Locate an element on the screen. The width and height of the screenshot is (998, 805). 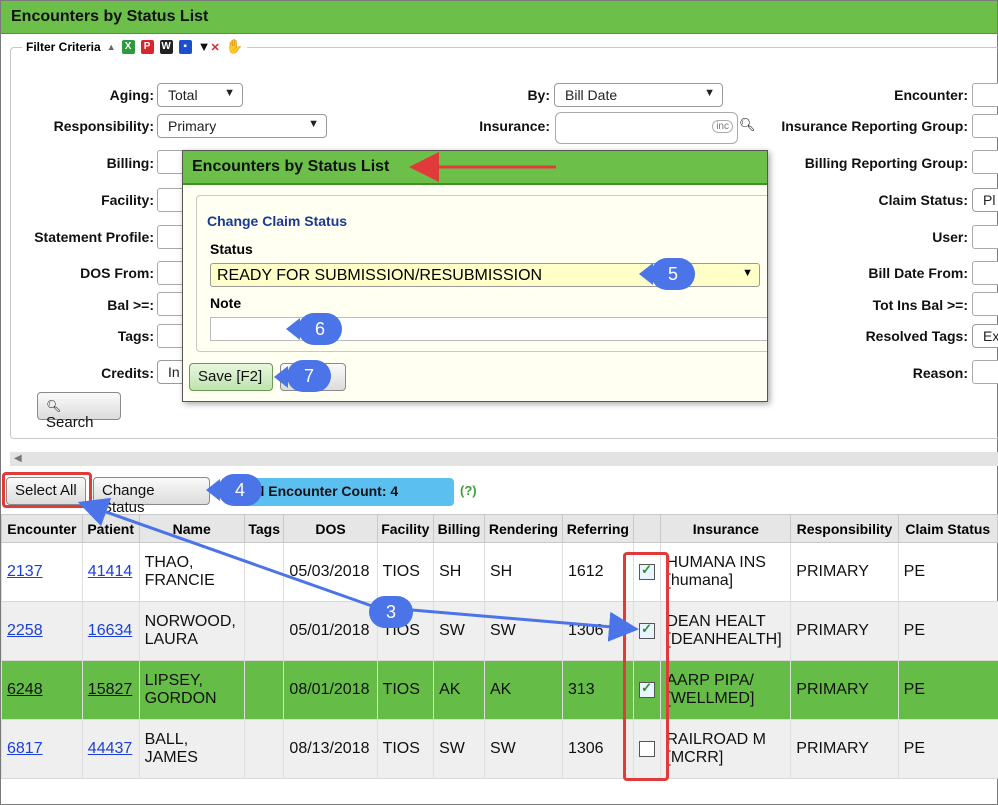
checkbox-arrow is located at coordinates (525, 625).